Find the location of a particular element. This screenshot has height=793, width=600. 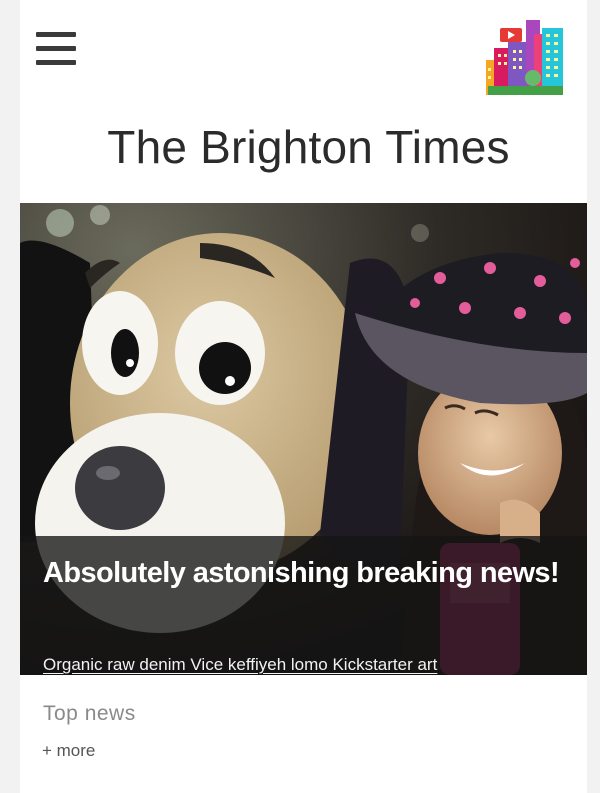

hamburger-menu-icon is located at coordinates (56, 49).